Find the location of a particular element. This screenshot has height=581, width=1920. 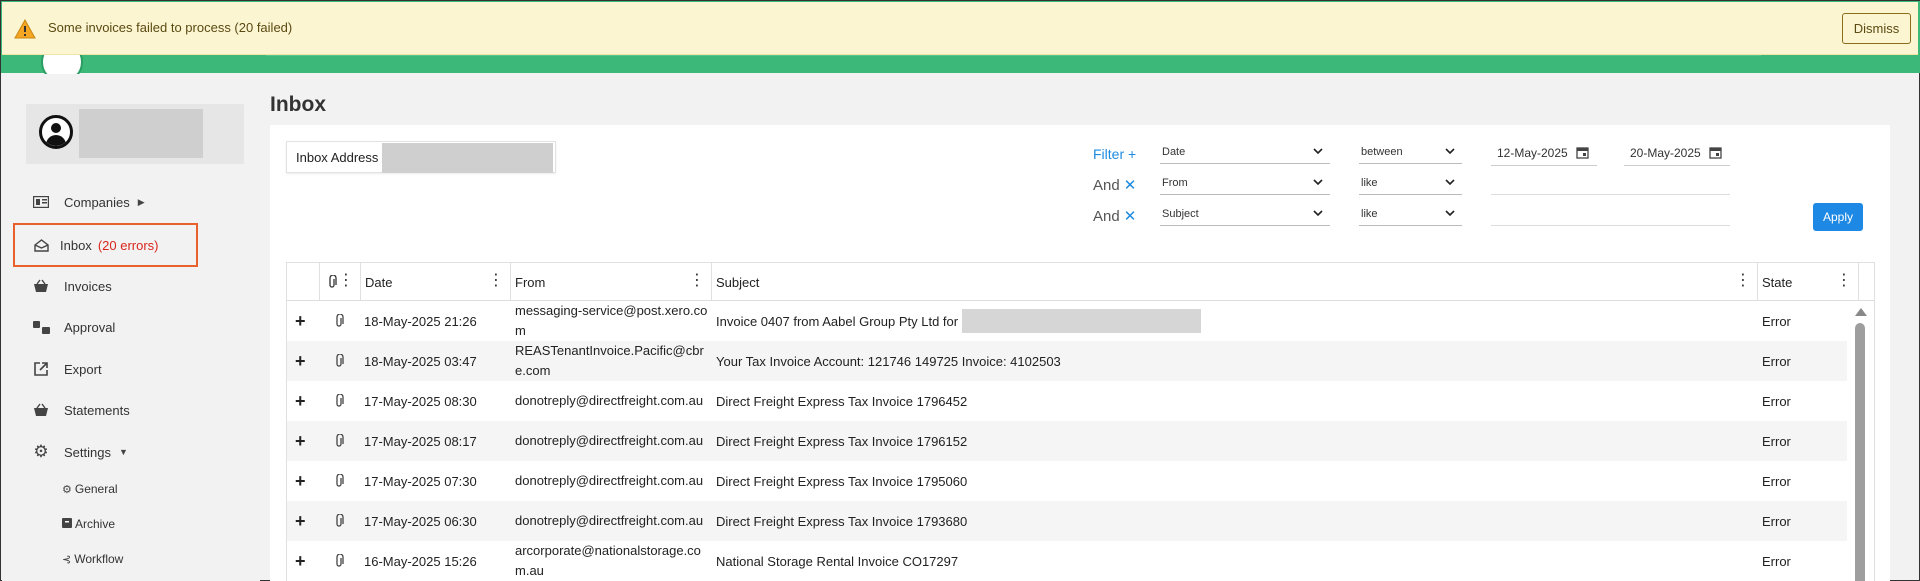

dismiss-button: Dismiss is located at coordinates (1876, 28).